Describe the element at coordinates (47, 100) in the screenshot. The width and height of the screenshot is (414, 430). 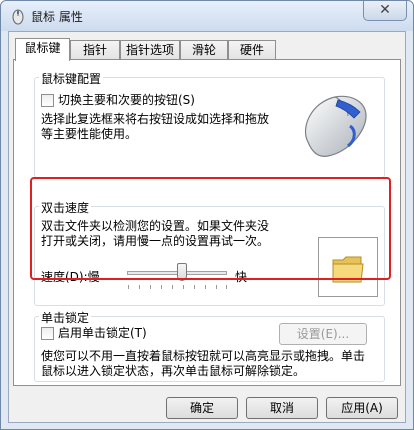
I see `switch-buttons-checkbox` at that location.